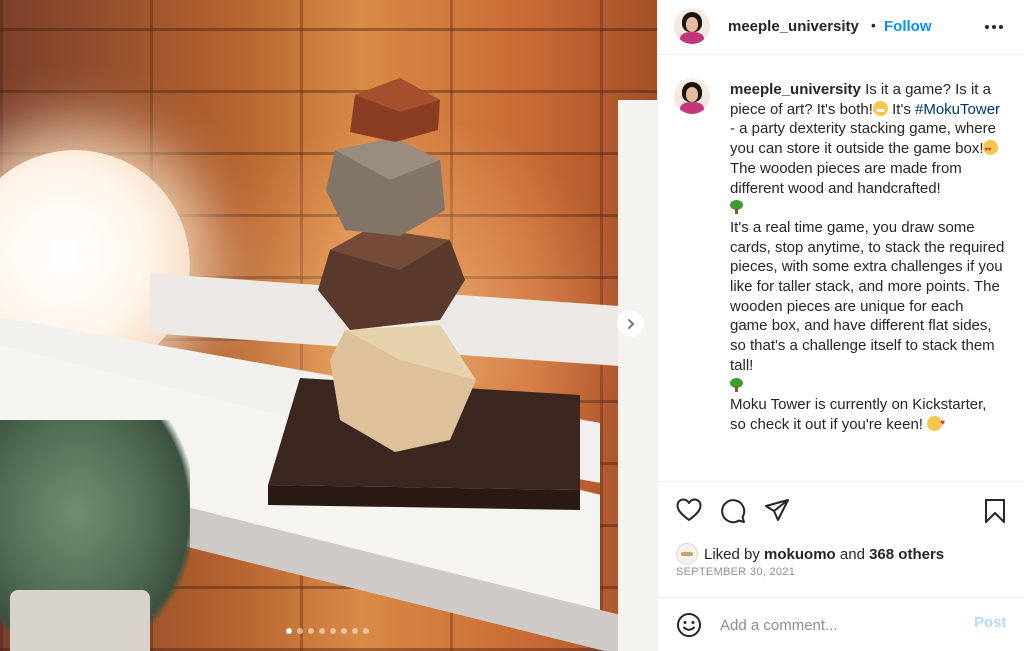  Describe the element at coordinates (880, 108) in the screenshot. I see `grin-emoji-icon` at that location.